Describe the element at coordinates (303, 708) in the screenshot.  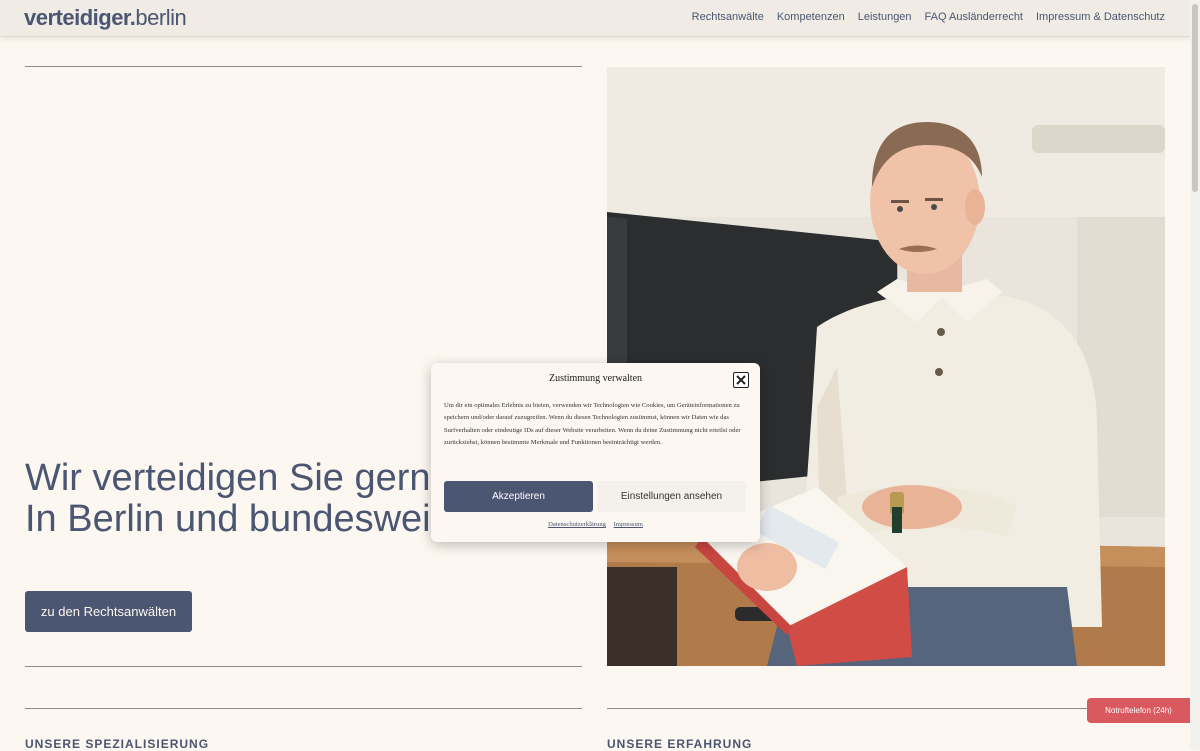
I see `divider-bottom-left` at that location.